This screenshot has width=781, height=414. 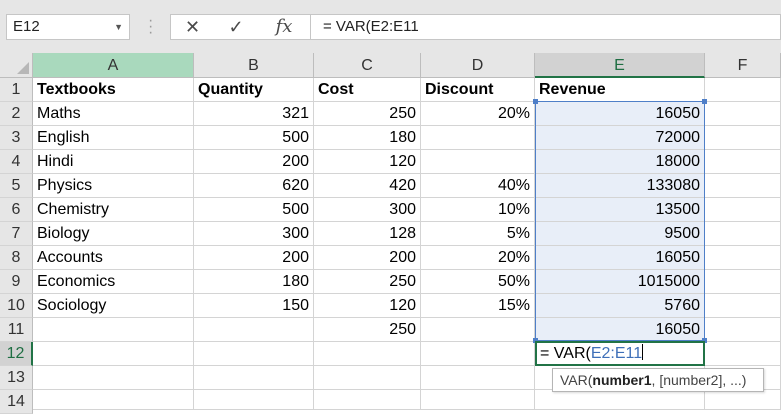 I want to click on row-header-14: 14, so click(x=16, y=402).